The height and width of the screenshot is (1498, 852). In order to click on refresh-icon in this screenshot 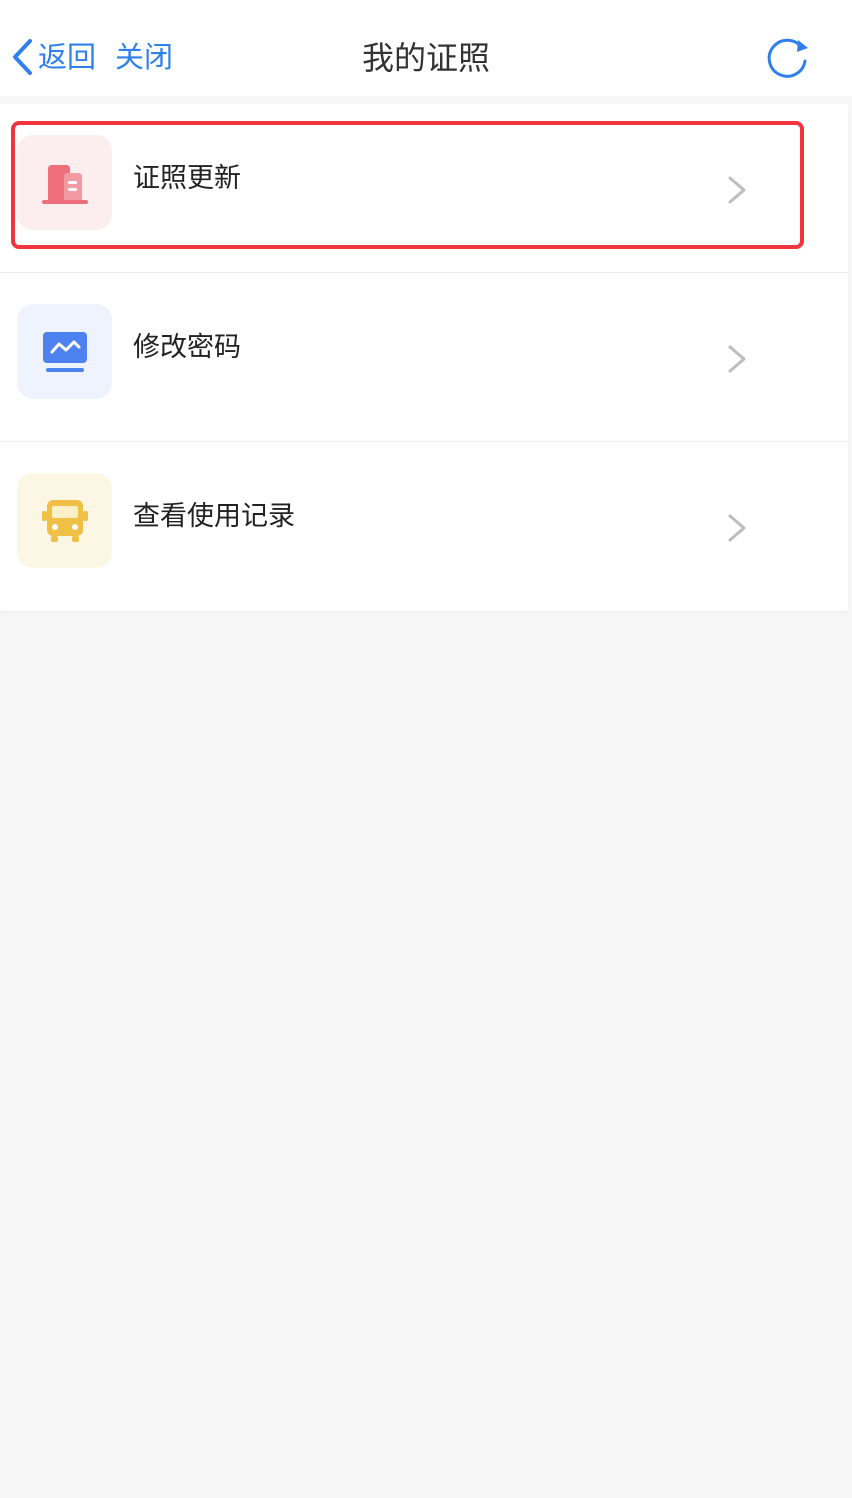, I will do `click(787, 59)`.